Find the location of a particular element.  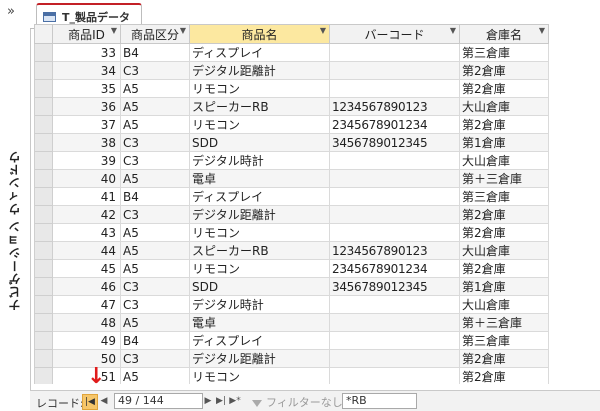

table-row: 46 C3 SDD 3456789012345 第1倉庫 is located at coordinates (291, 286).